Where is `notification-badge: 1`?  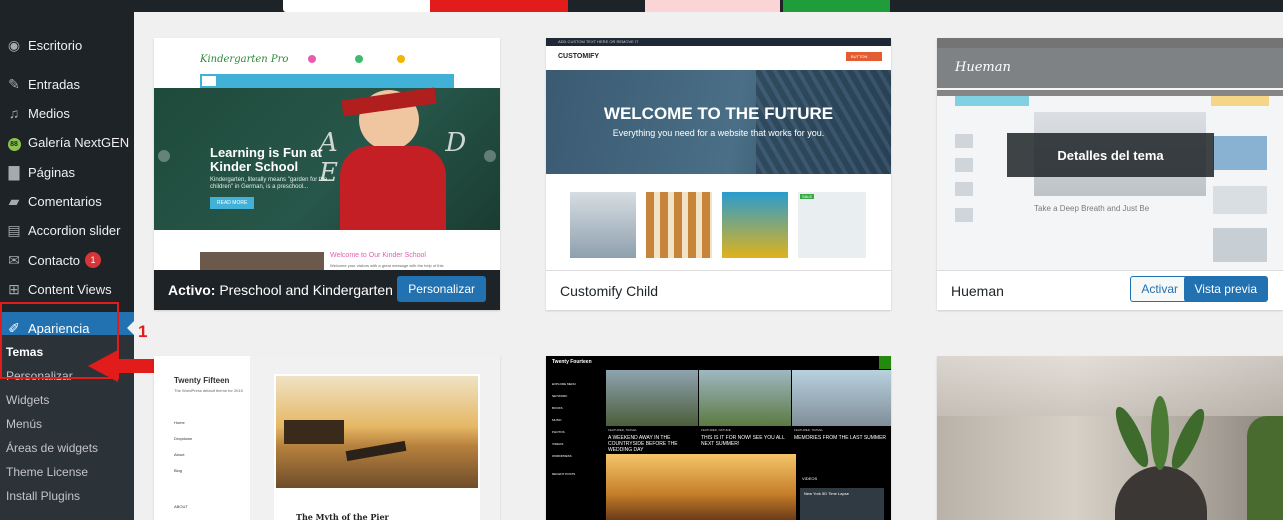 notification-badge: 1 is located at coordinates (93, 260).